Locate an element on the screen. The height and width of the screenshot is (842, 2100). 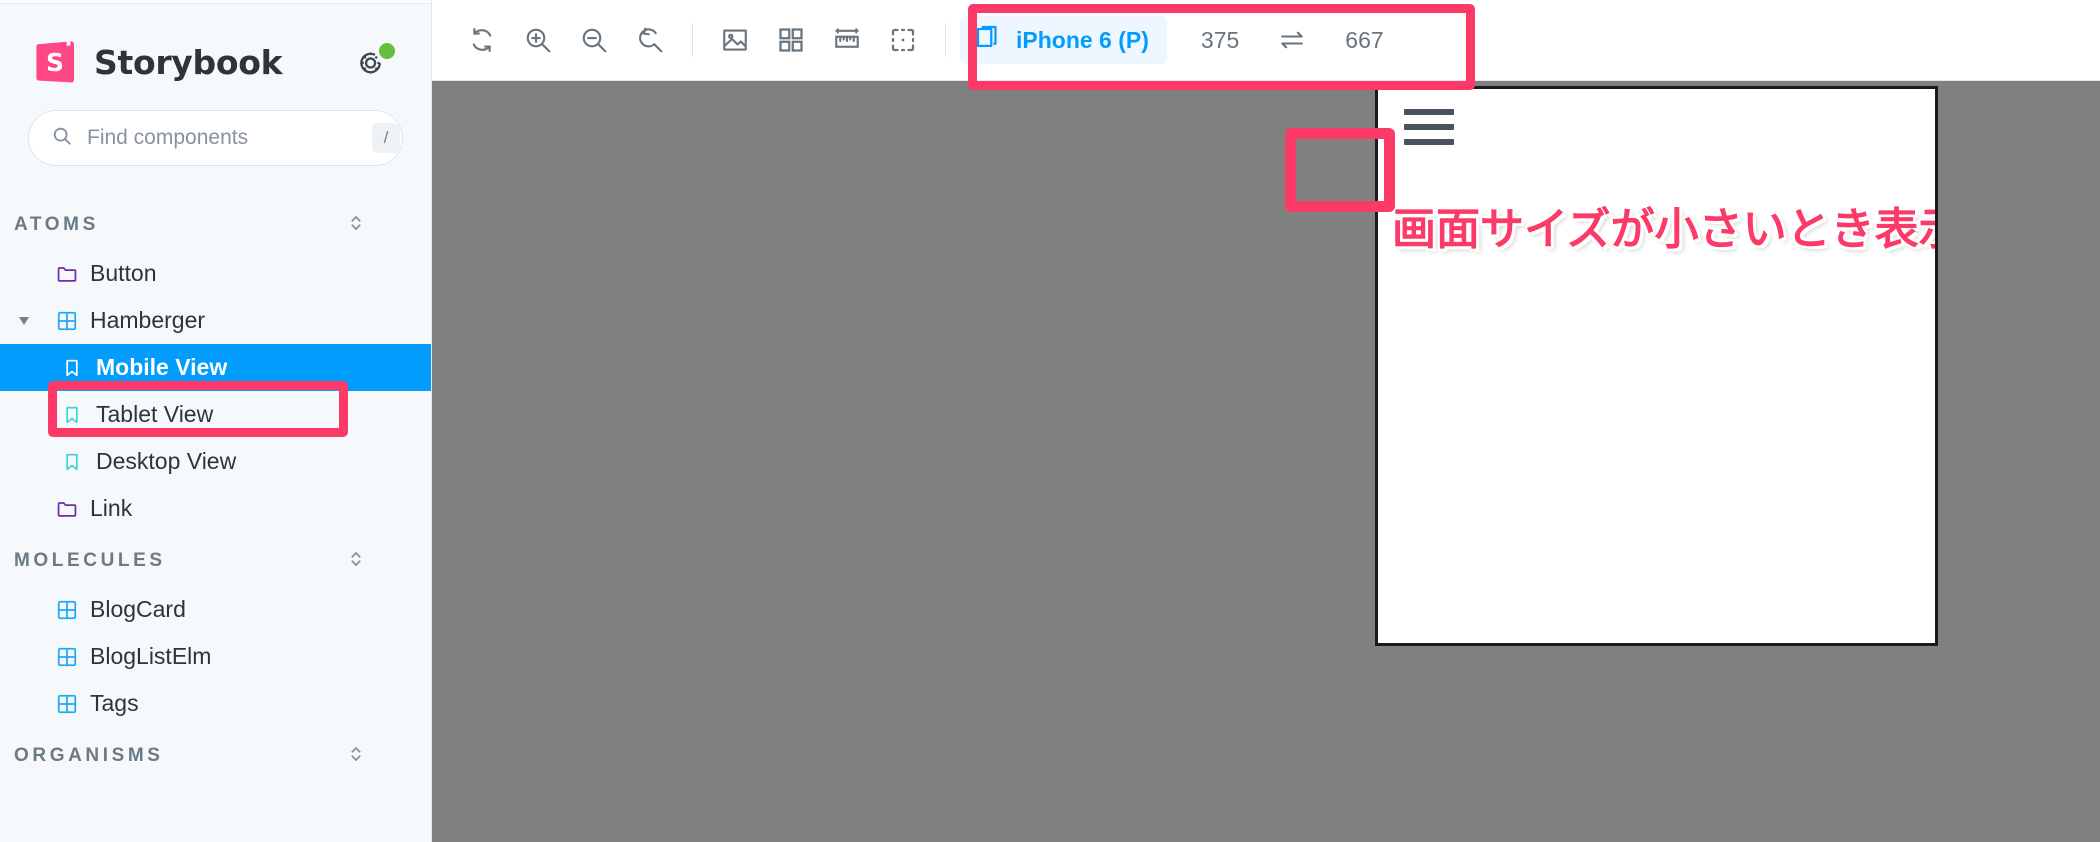
tree-item-label: Link is located at coordinates (111, 508).